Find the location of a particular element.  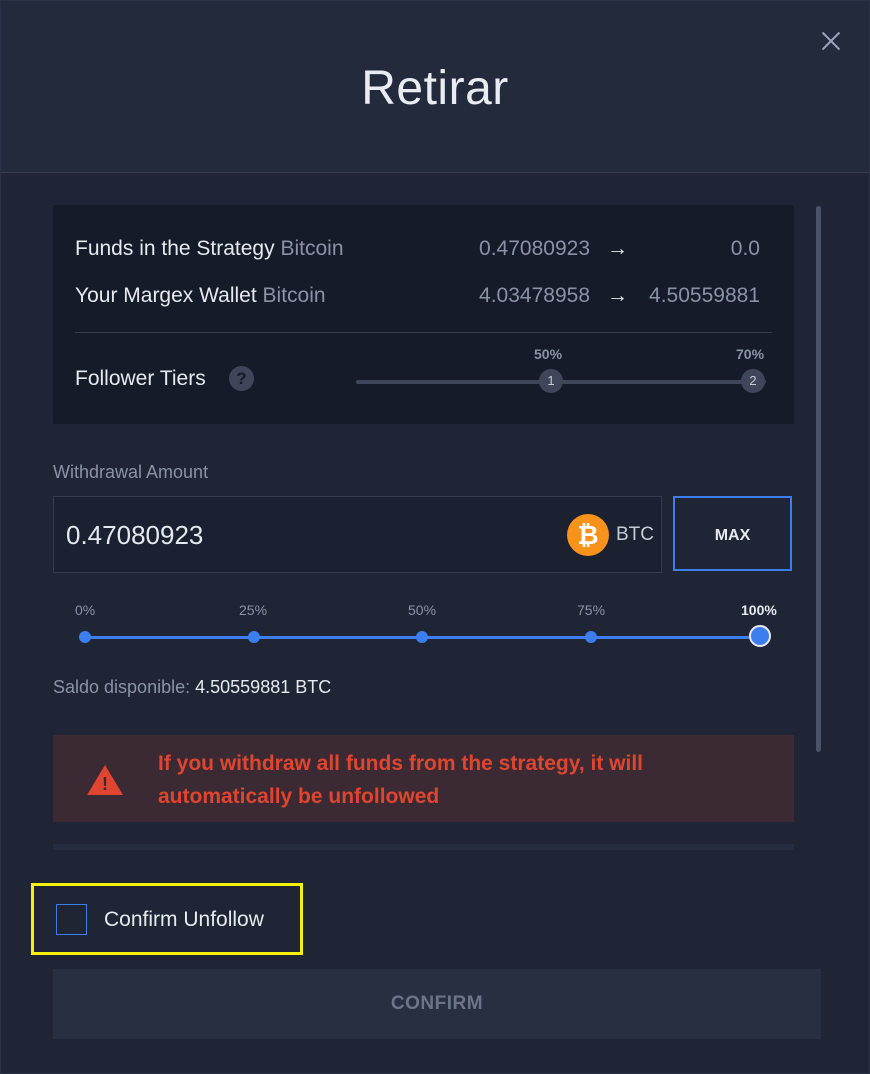

follower-tiers-label: Follower Tiers is located at coordinates (140, 378).